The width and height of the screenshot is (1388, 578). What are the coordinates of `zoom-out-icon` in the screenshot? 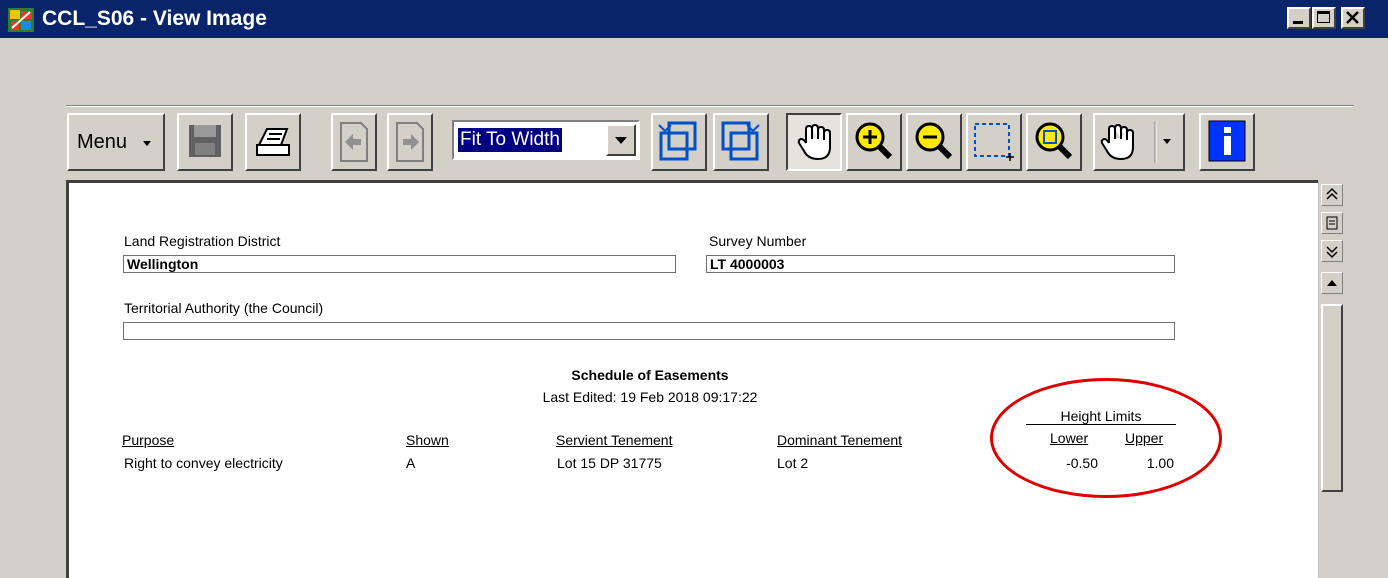 It's located at (934, 141).